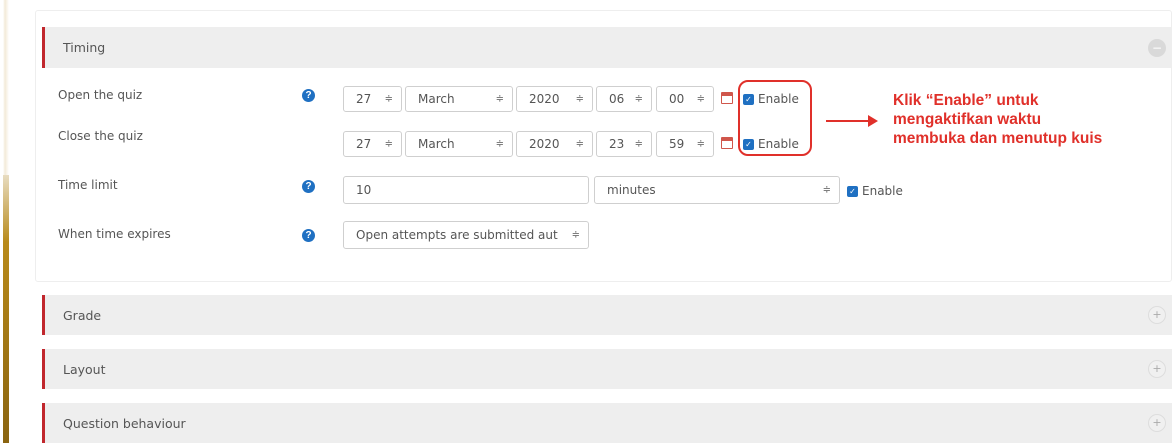 The image size is (1172, 443). Describe the element at coordinates (607, 47) in the screenshot. I see `section-header-timing: Timing −` at that location.